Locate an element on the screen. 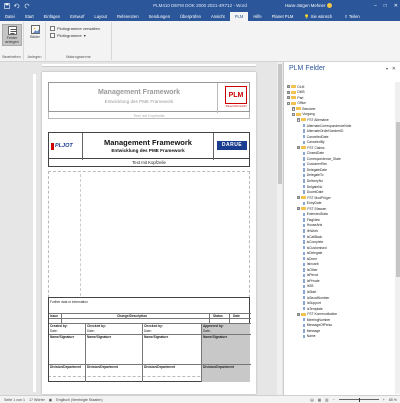 This screenshot has width=400, height=403. tab-sendungen: Sendungen is located at coordinates (159, 16).